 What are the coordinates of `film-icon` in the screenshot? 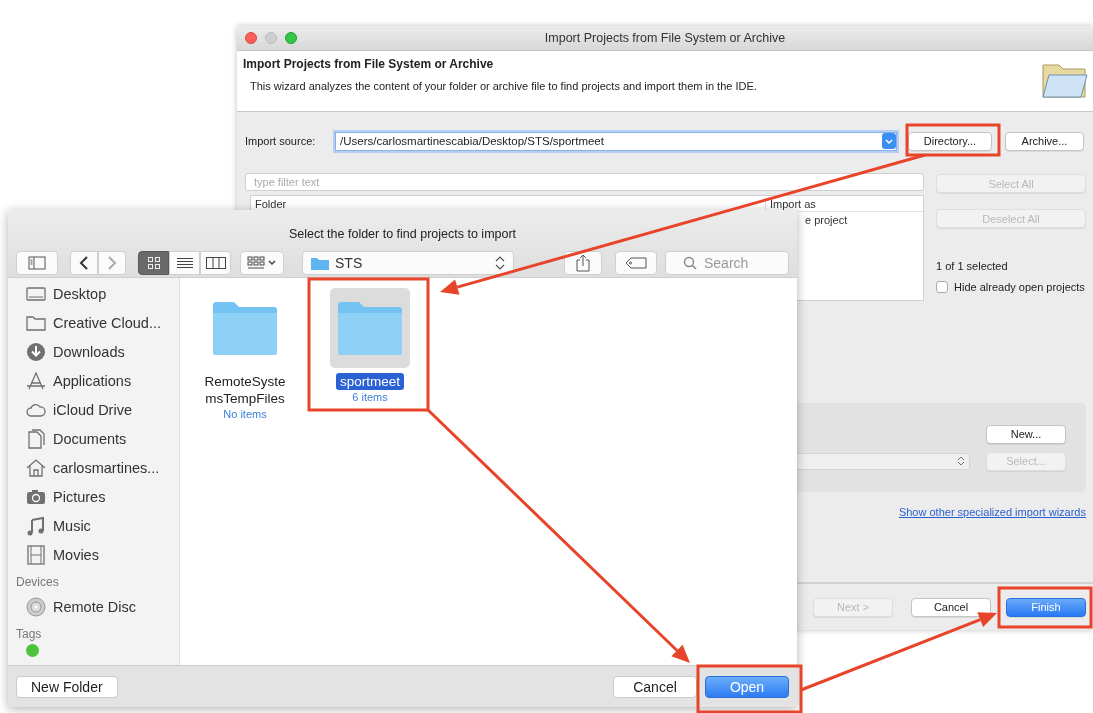 It's located at (36, 554).